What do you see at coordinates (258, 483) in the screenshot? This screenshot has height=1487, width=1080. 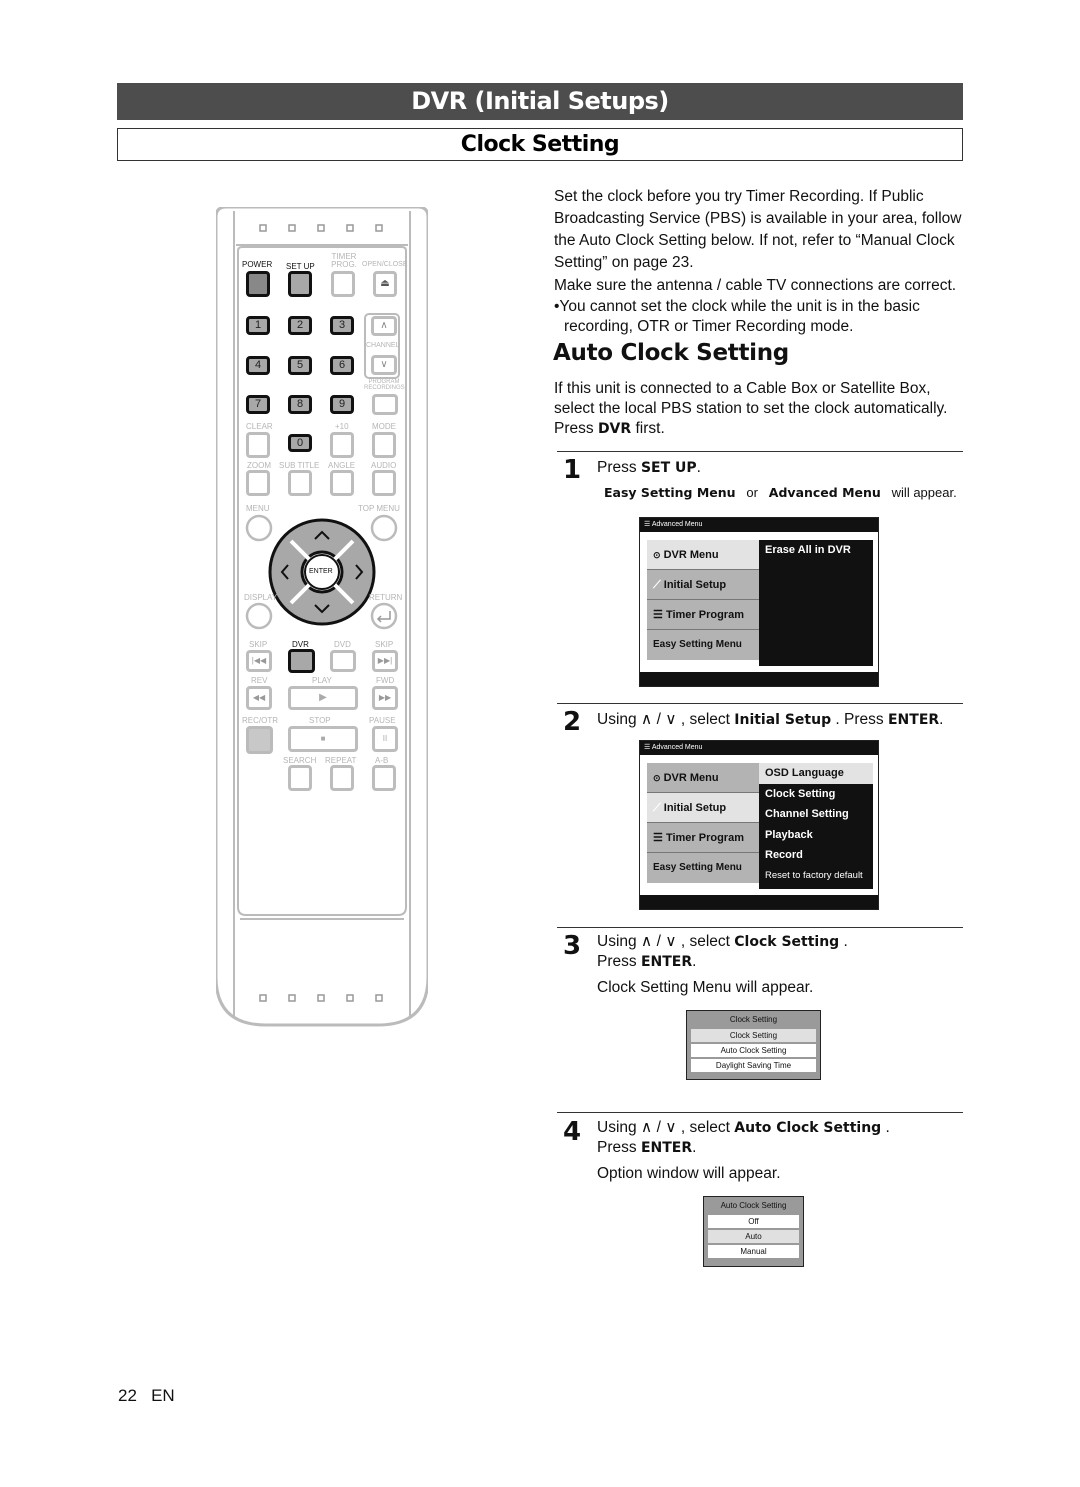 I see `zoom-button` at bounding box center [258, 483].